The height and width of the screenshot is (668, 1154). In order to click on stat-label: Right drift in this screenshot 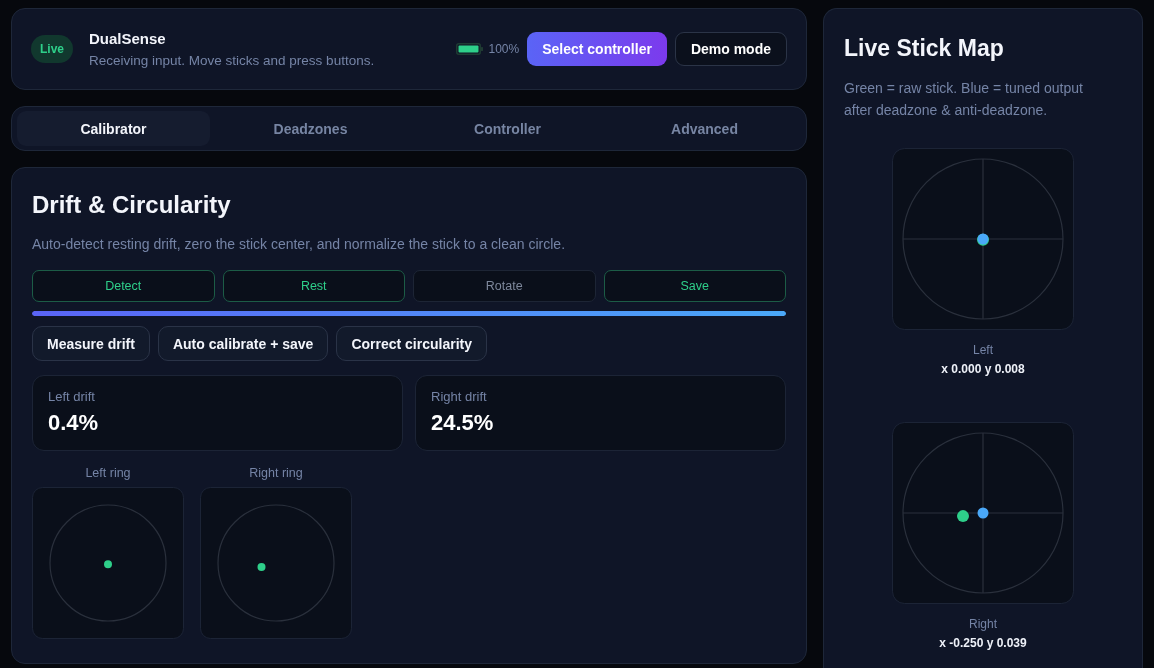, I will do `click(459, 396)`.